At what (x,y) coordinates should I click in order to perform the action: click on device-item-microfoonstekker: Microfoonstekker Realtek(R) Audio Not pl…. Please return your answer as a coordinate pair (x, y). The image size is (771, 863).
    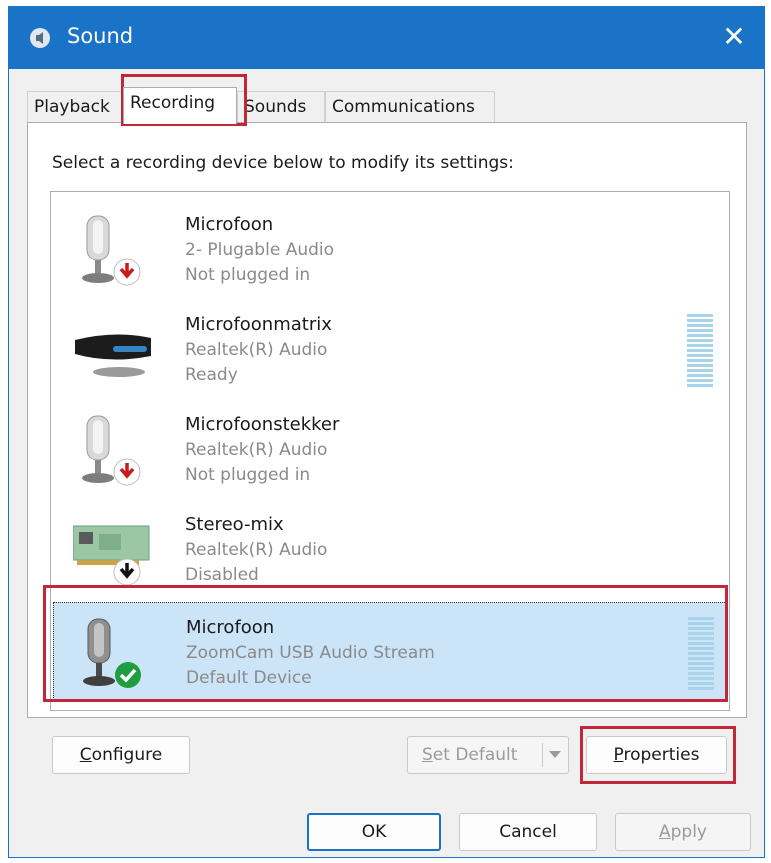
    Looking at the image, I should click on (390, 450).